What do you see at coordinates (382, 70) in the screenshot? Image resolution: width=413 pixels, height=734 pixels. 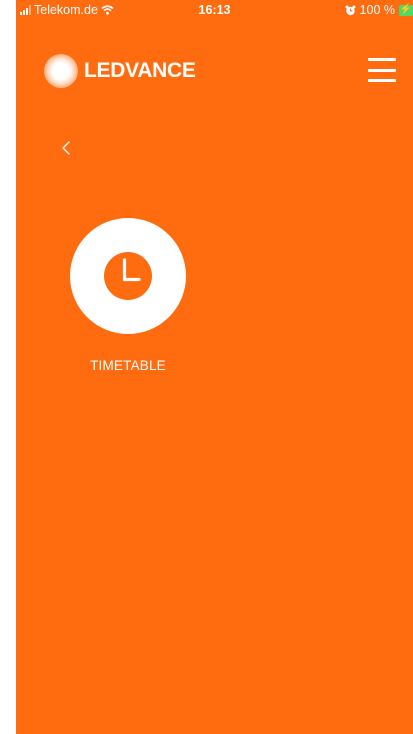 I see `hamburger-menu-icon` at bounding box center [382, 70].